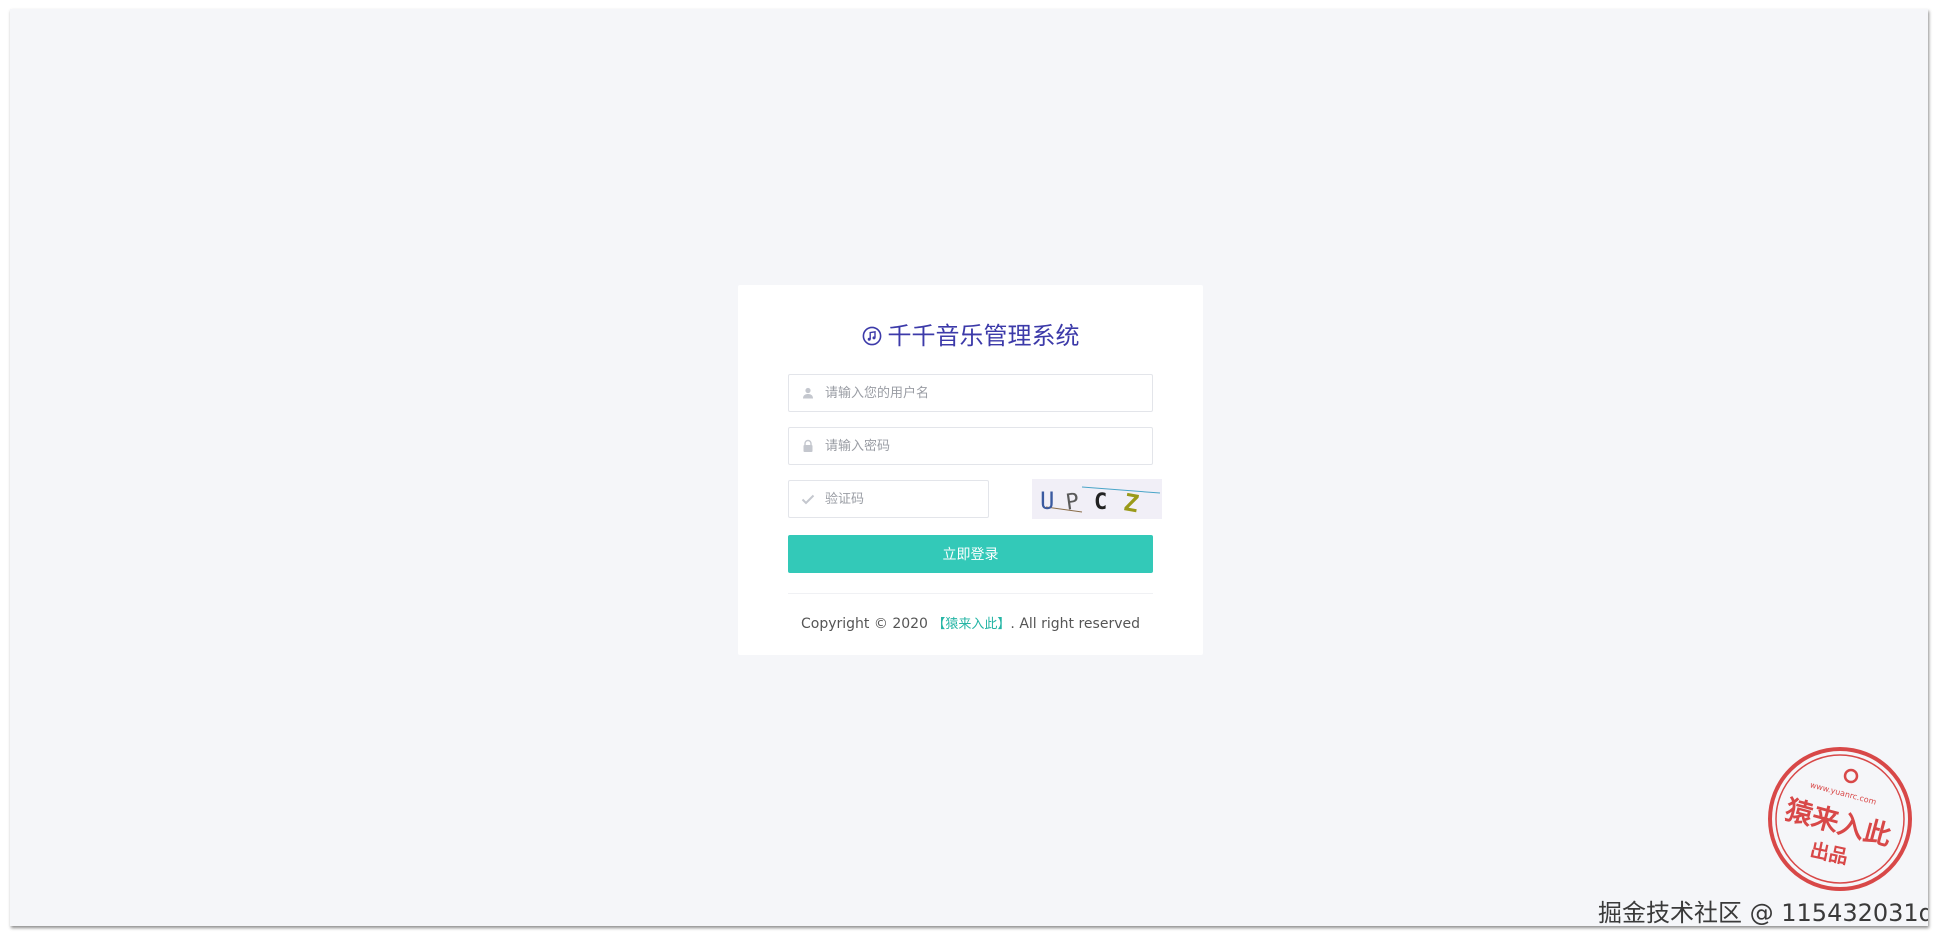 This screenshot has width=1941, height=940. What do you see at coordinates (975, 393) in the screenshot?
I see `username-input` at bounding box center [975, 393].